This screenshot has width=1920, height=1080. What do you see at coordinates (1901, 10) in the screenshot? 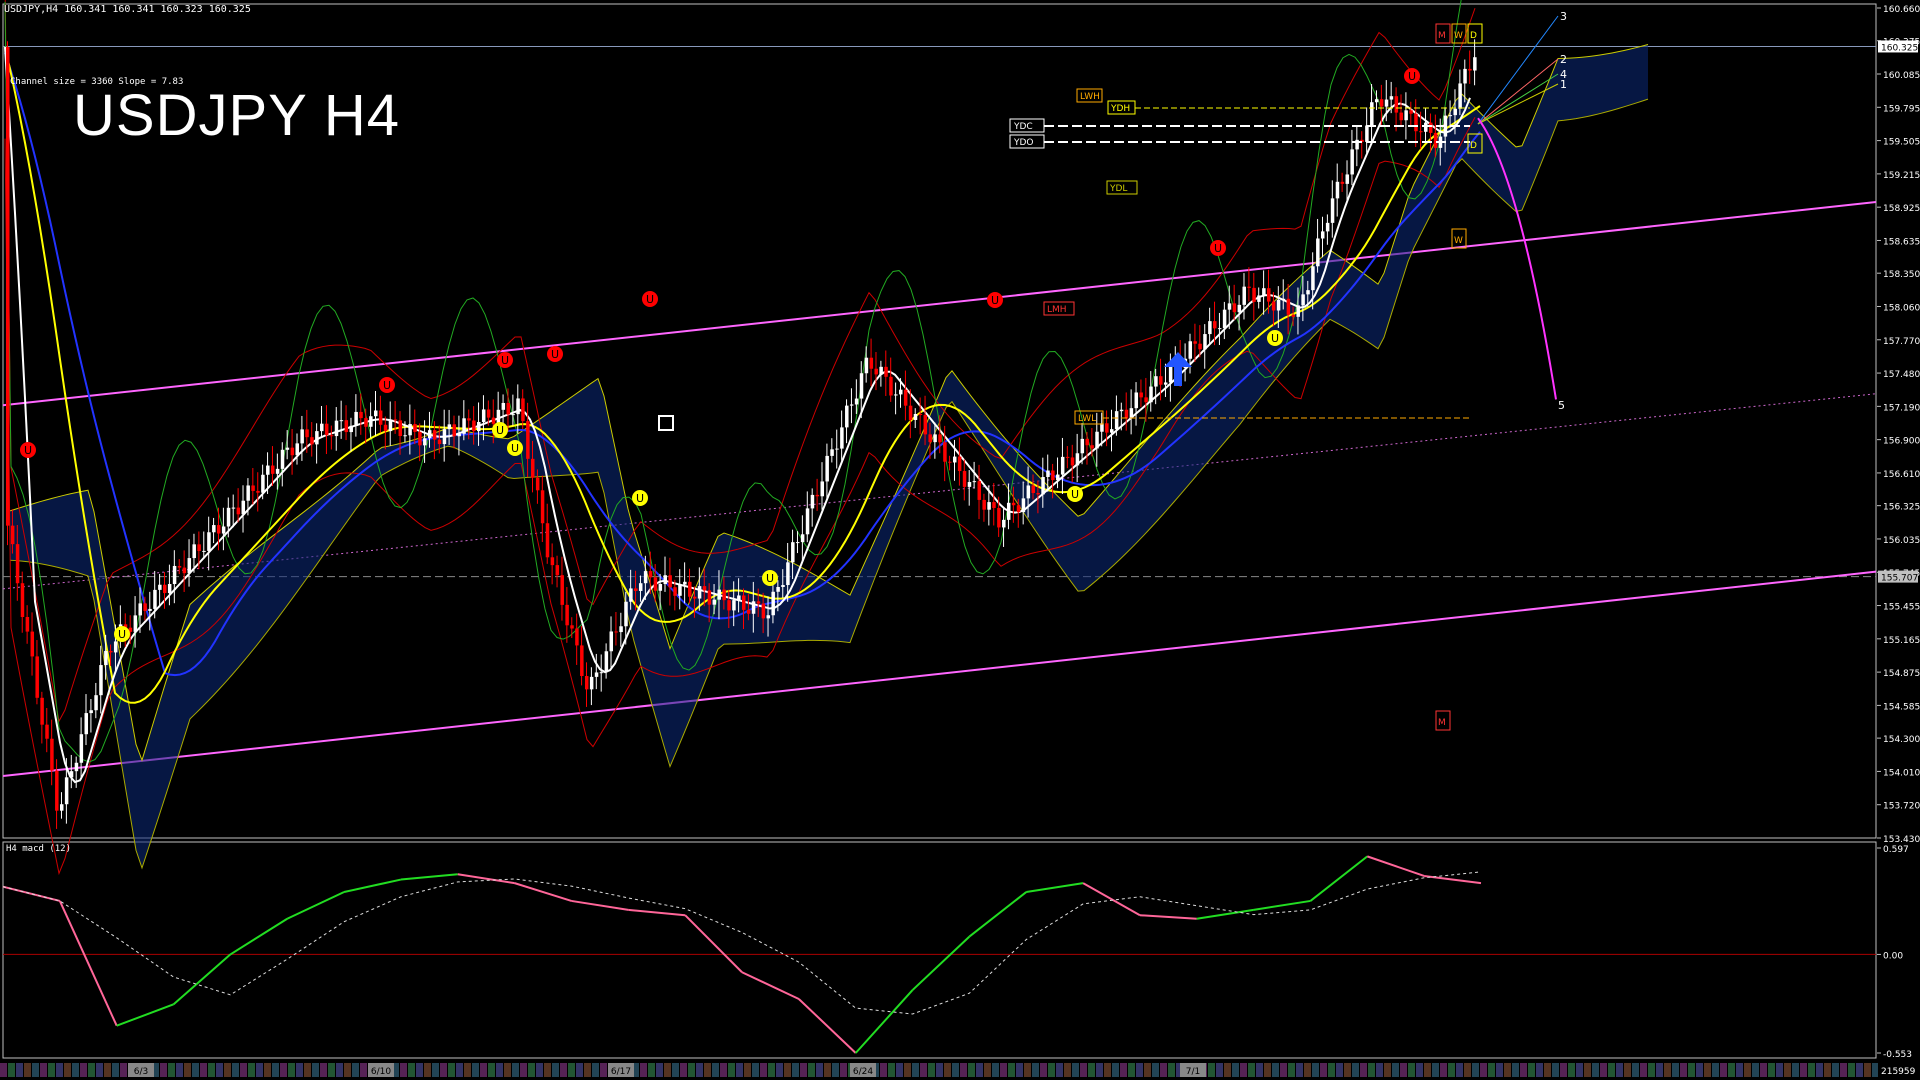
I see `price-tick-label: 160.660` at bounding box center [1901, 10].